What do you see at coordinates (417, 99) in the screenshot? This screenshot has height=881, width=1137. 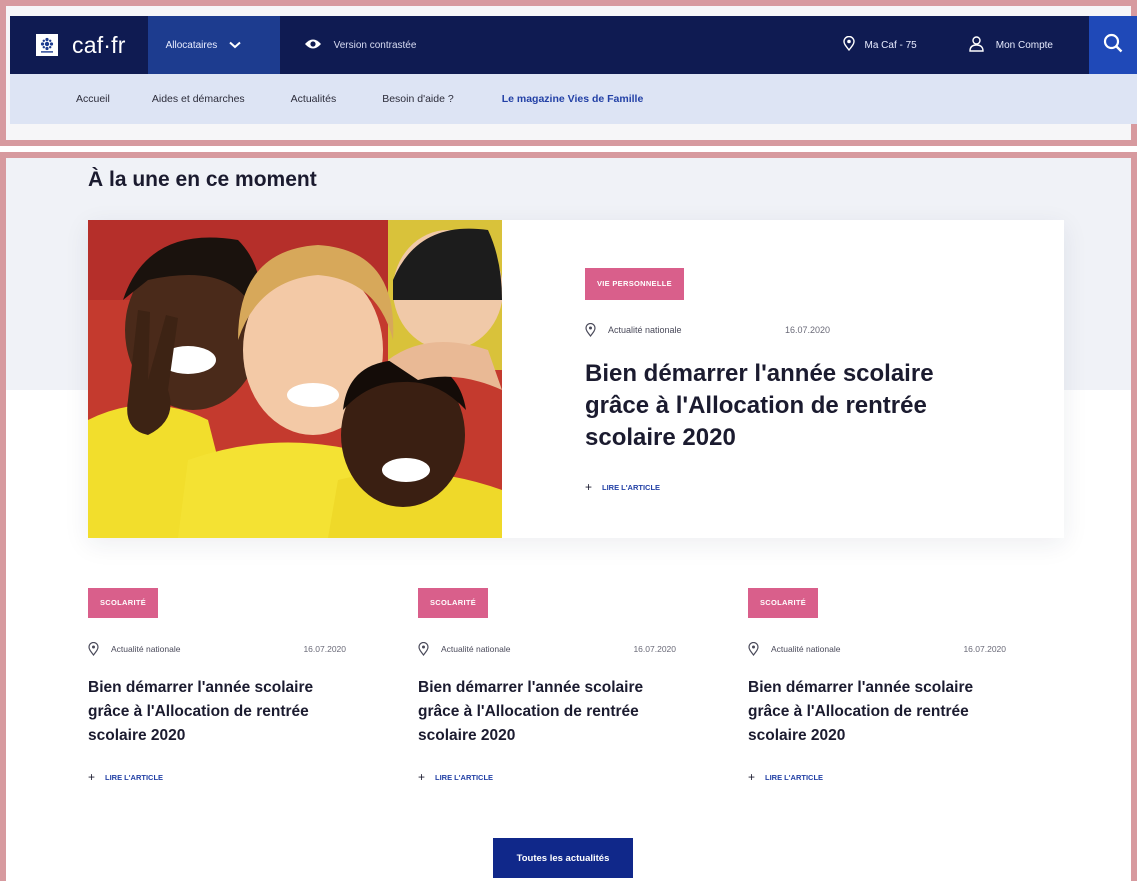 I see `nav-item-besoin-aide: Besoin d'aide ?` at bounding box center [417, 99].